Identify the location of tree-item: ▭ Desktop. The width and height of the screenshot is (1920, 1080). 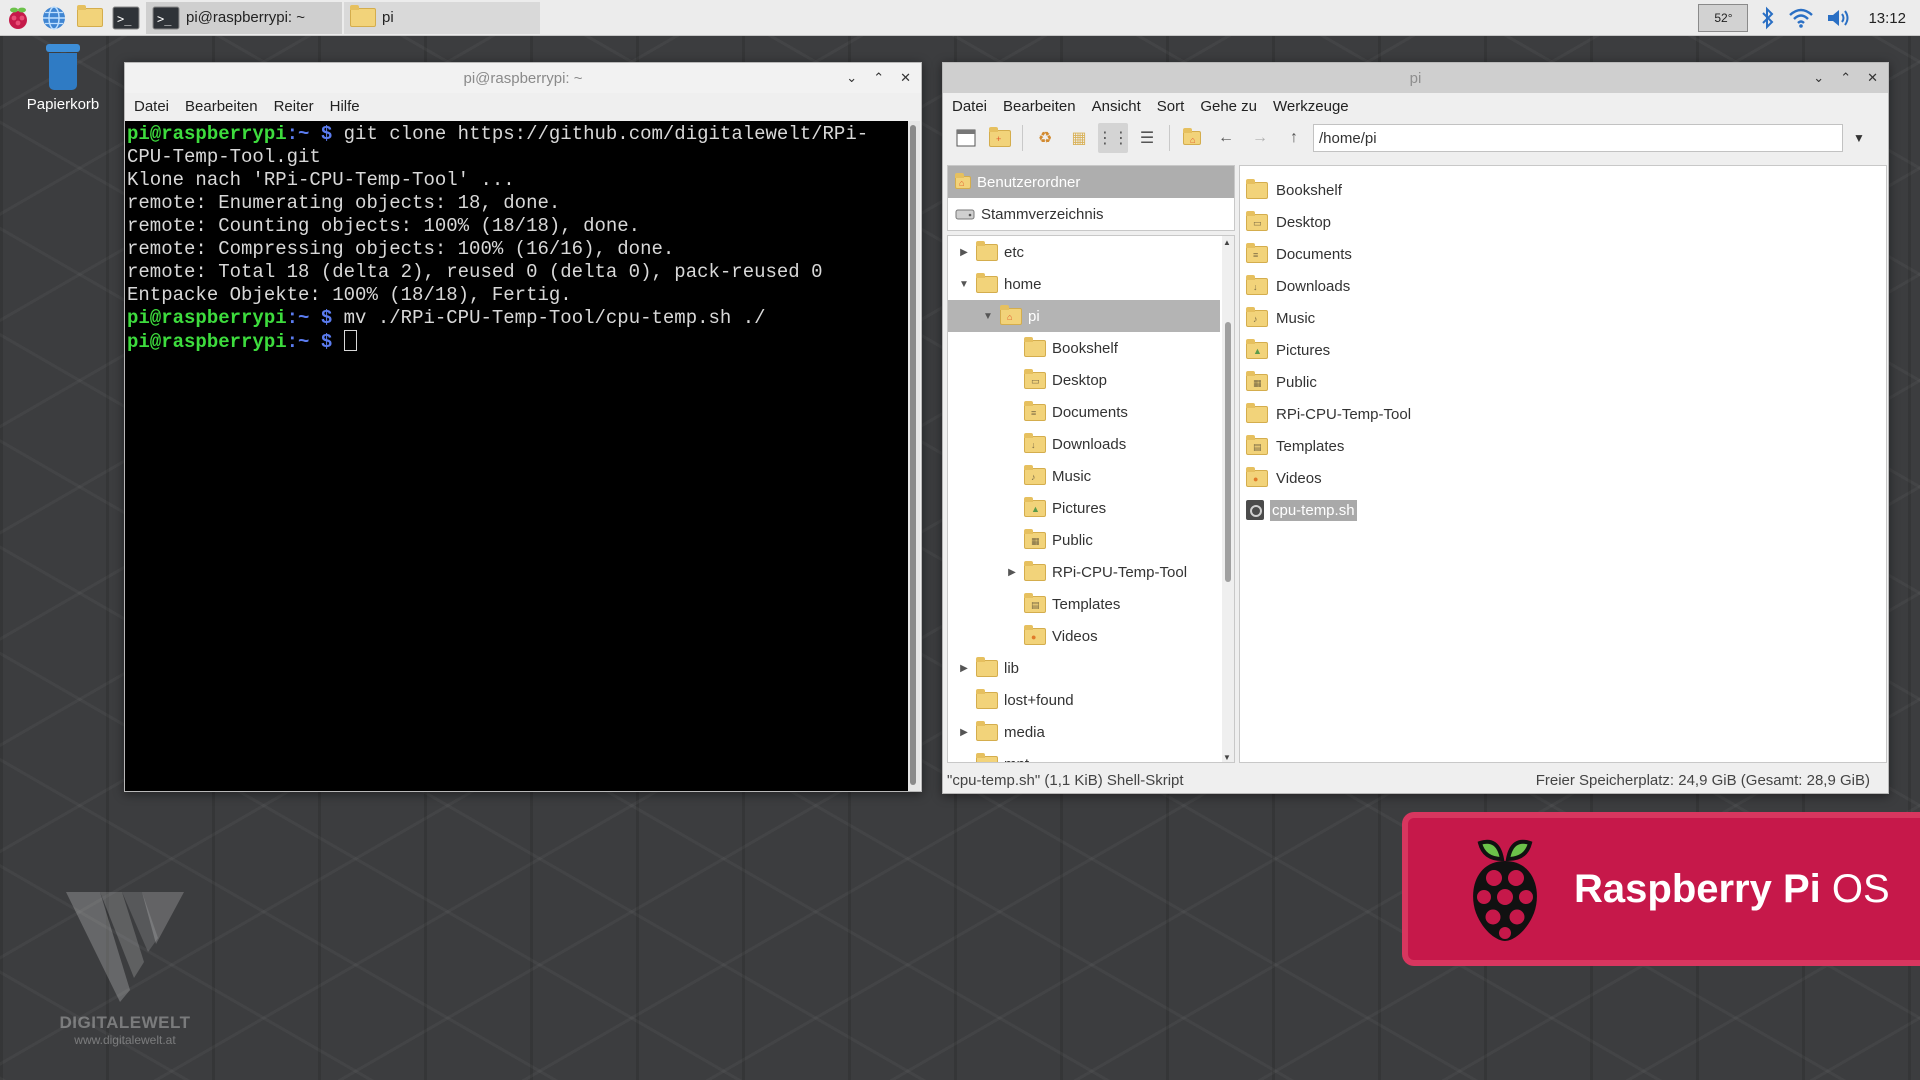
(1091, 380).